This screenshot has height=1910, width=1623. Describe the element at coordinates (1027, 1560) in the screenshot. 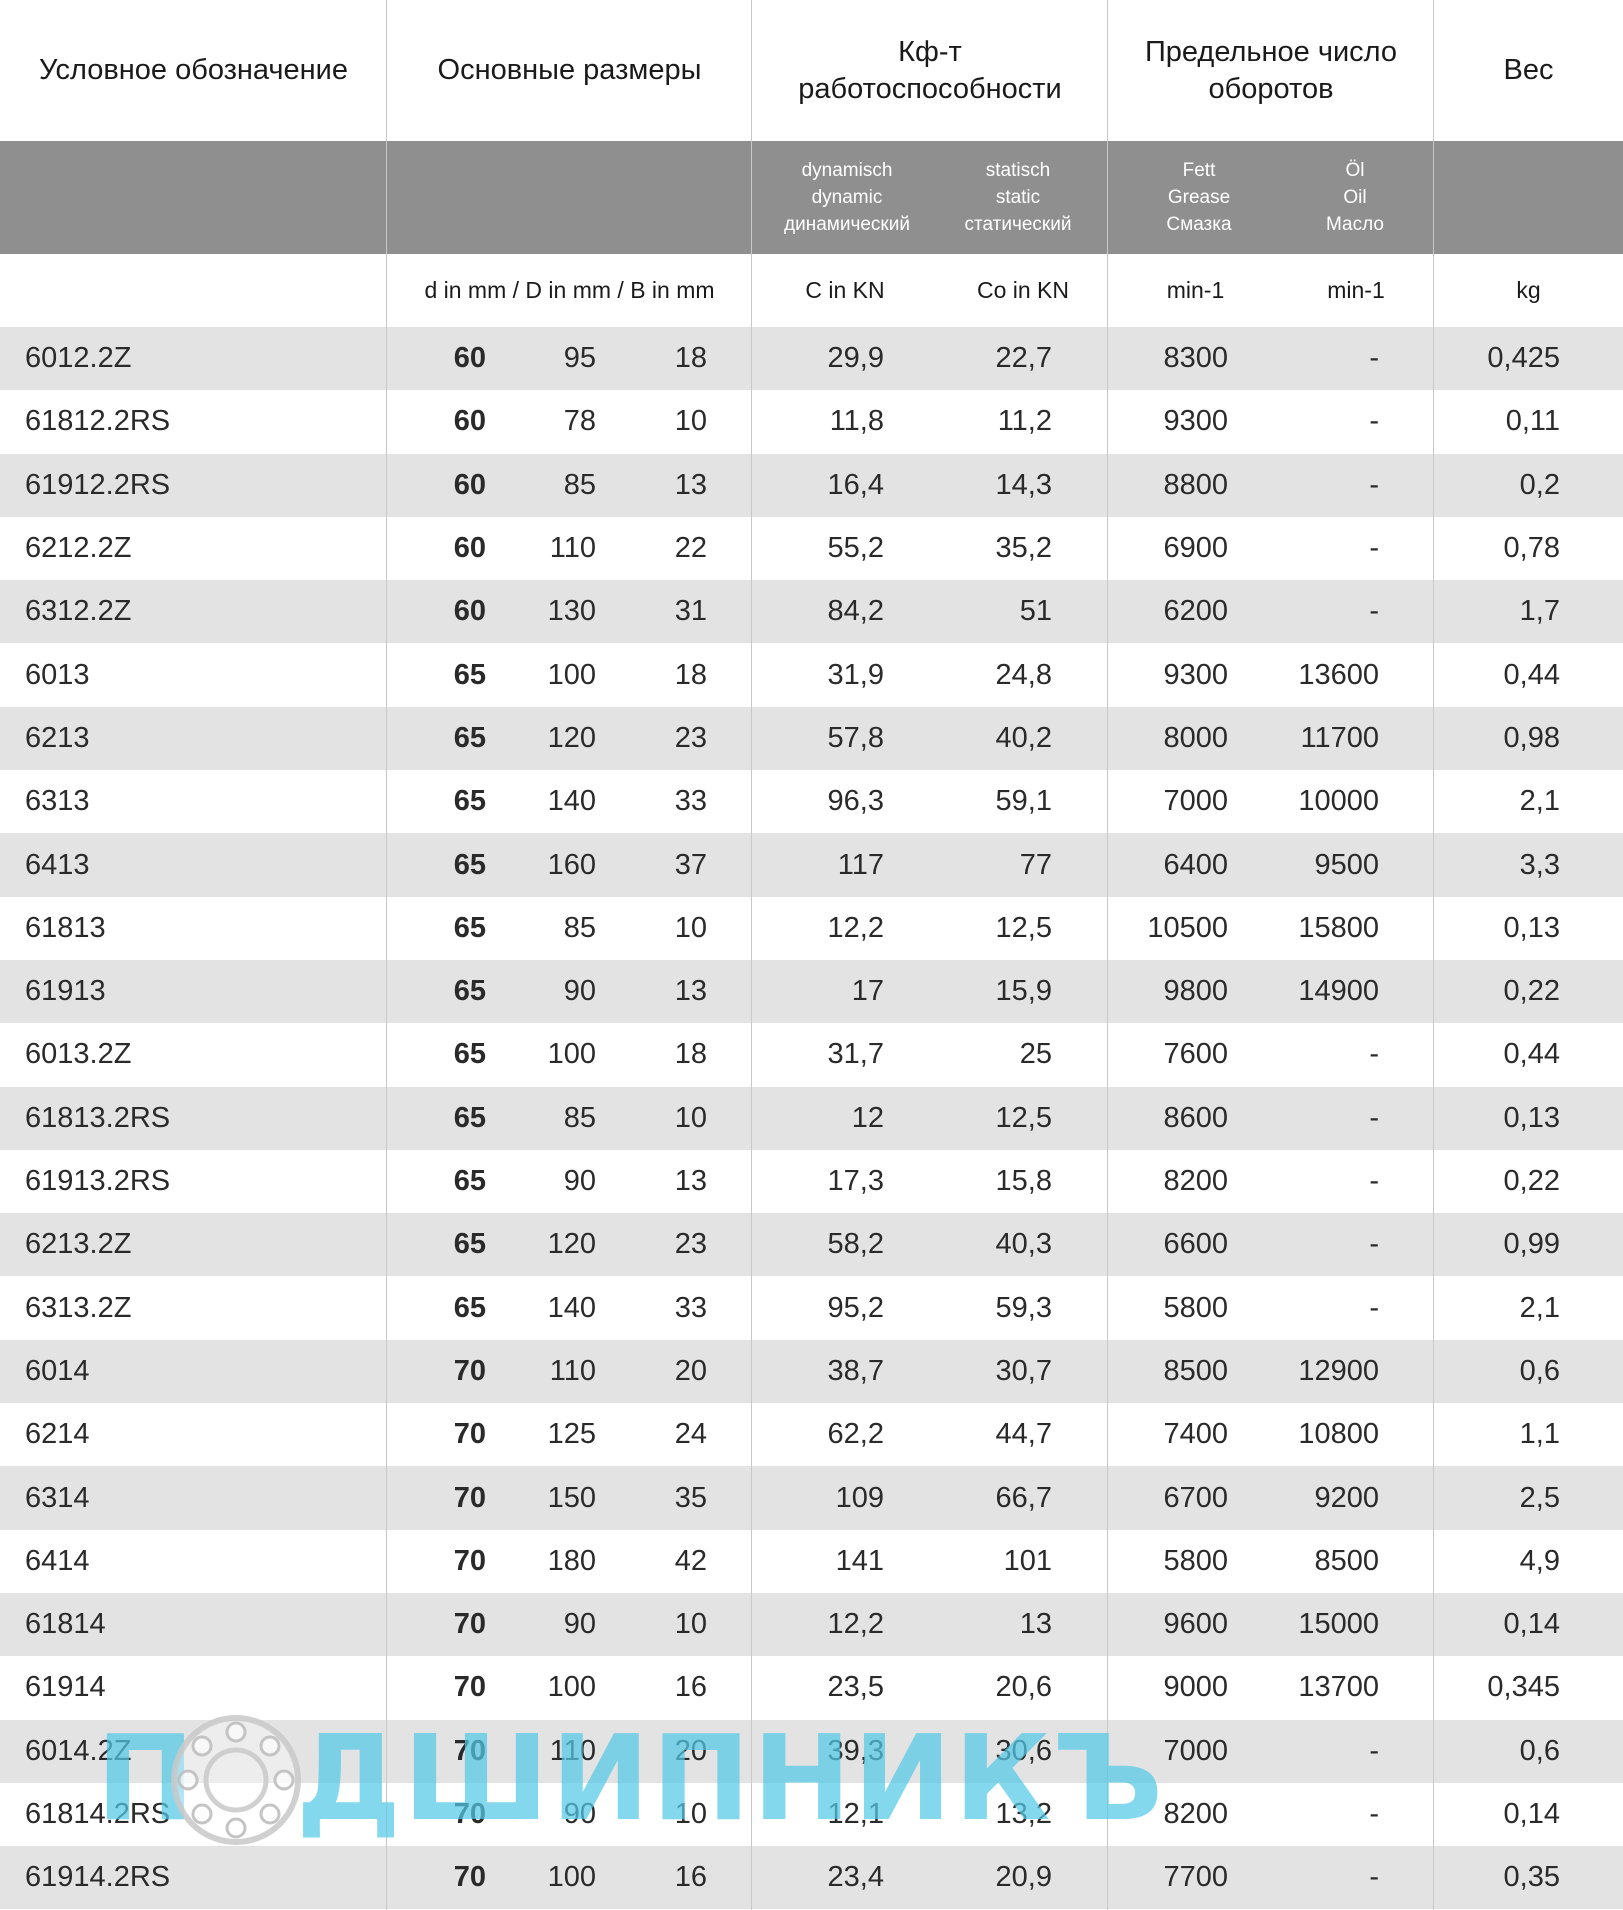

I see `static-load-cell: 101` at that location.